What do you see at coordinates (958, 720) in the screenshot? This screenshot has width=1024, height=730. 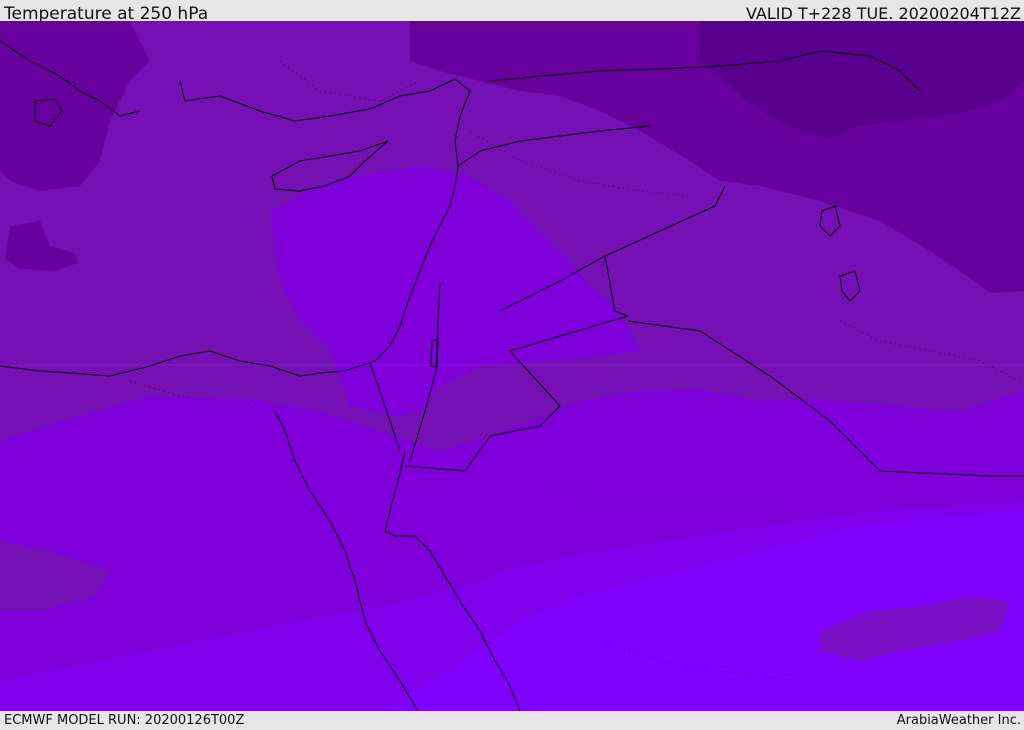 I see `brand-label: ArabiaWeather Inc.` at bounding box center [958, 720].